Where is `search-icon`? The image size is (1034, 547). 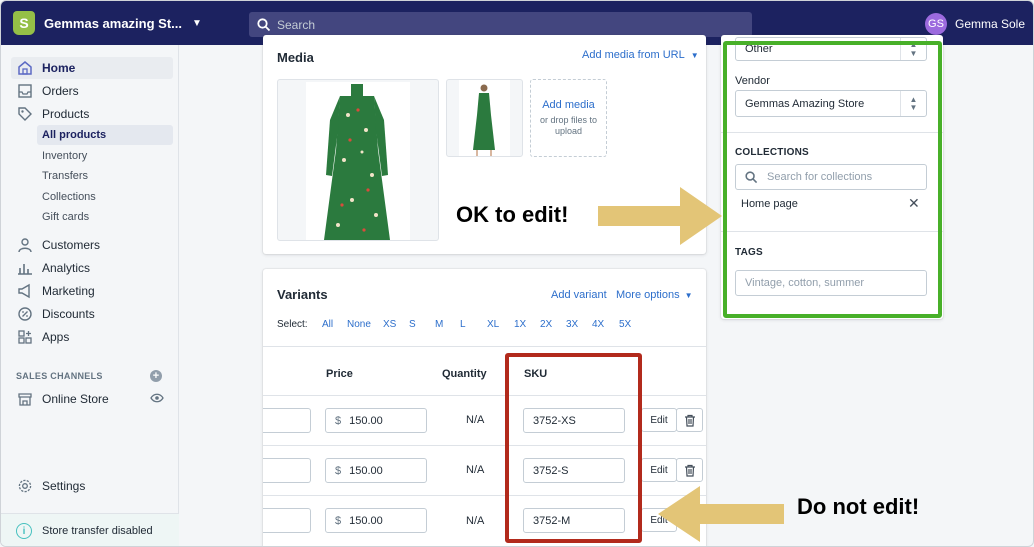
search-icon is located at coordinates (264, 24).